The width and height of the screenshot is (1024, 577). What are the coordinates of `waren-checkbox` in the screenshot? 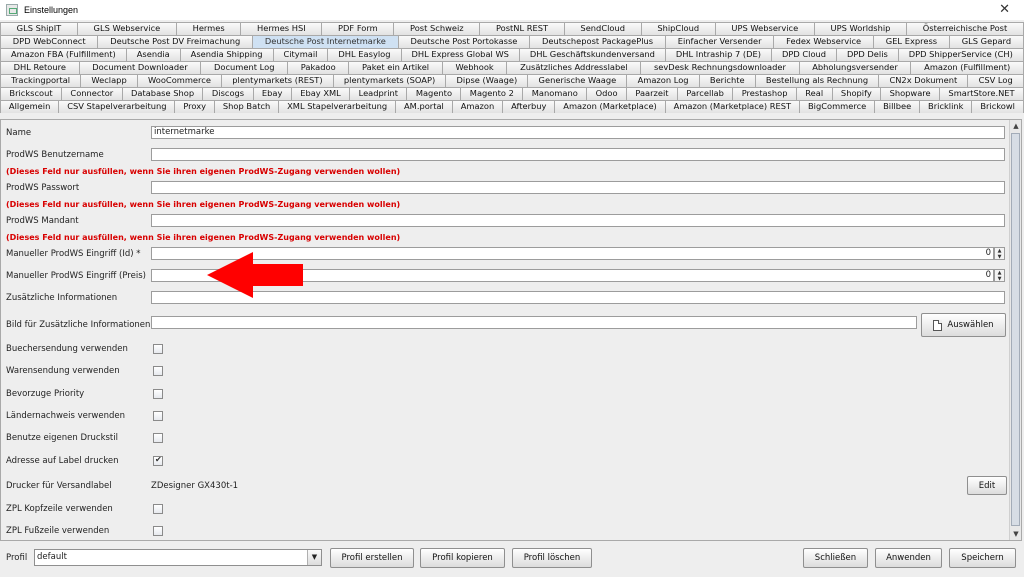 It's located at (158, 371).